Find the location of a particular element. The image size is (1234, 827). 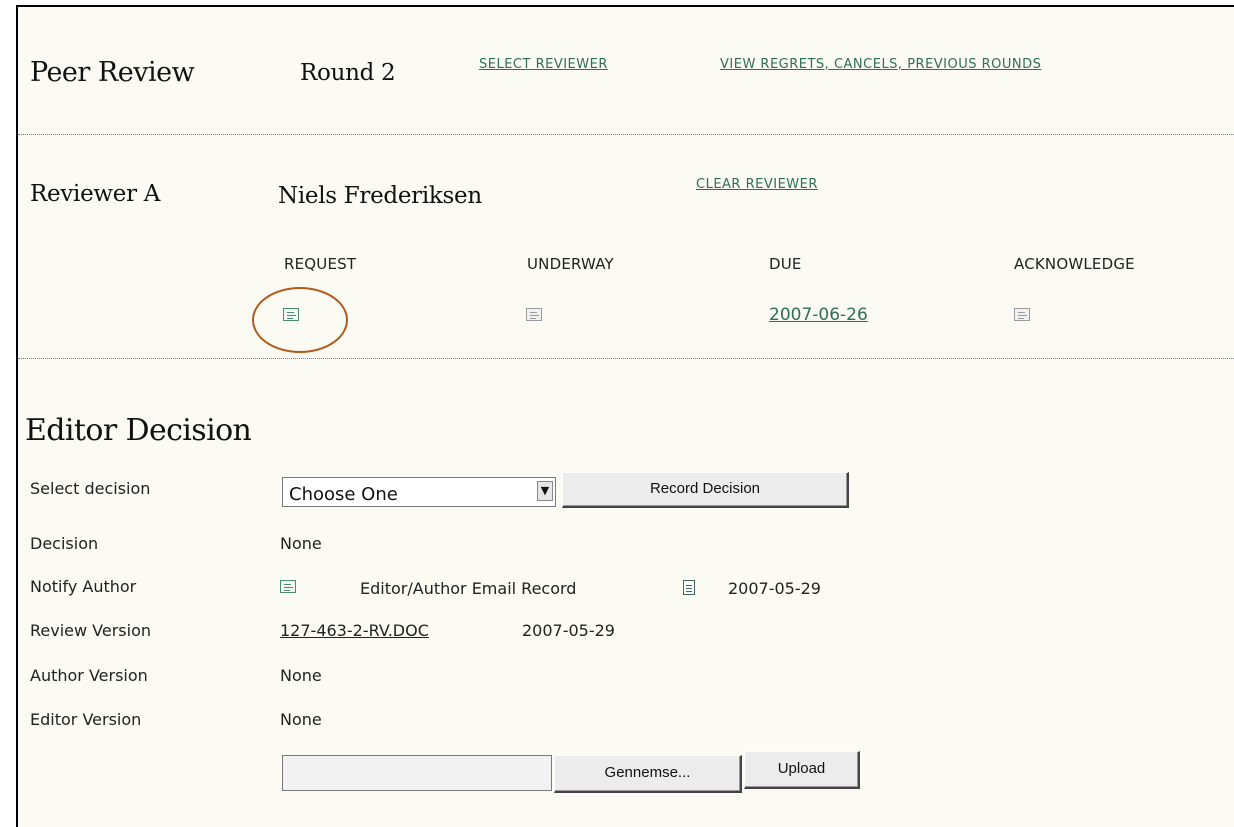

document-icon is located at coordinates (689, 587).